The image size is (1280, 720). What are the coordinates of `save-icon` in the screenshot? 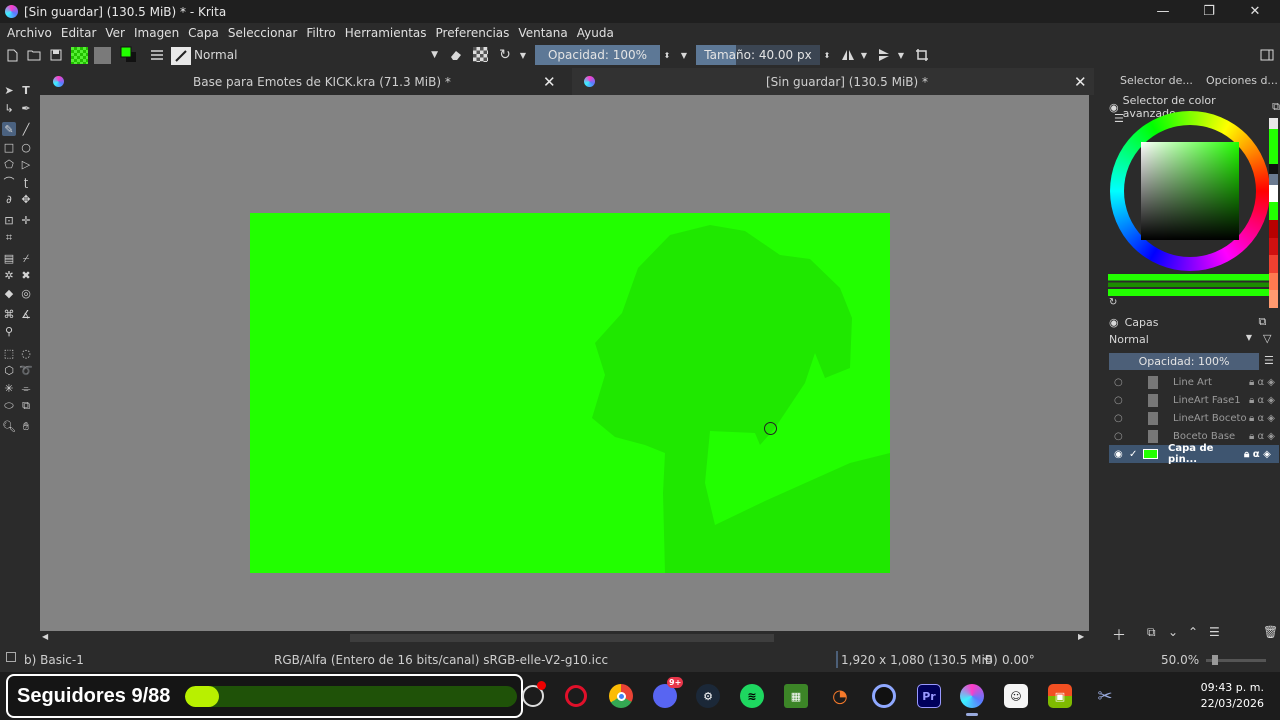 It's located at (56, 55).